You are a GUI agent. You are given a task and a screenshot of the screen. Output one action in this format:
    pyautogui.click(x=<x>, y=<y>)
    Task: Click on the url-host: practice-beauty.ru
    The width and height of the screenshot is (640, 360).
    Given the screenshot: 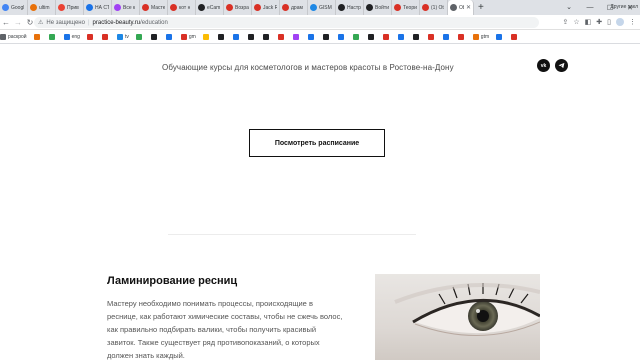 What is the action you would take?
    pyautogui.click(x=117, y=23)
    